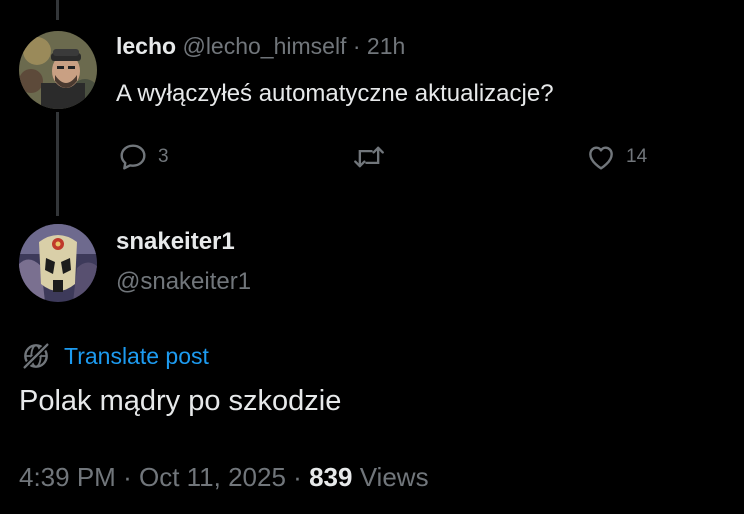 This screenshot has height=514, width=744. Describe the element at coordinates (212, 477) in the screenshot. I see `post-date: Oct 11, 2025` at that location.